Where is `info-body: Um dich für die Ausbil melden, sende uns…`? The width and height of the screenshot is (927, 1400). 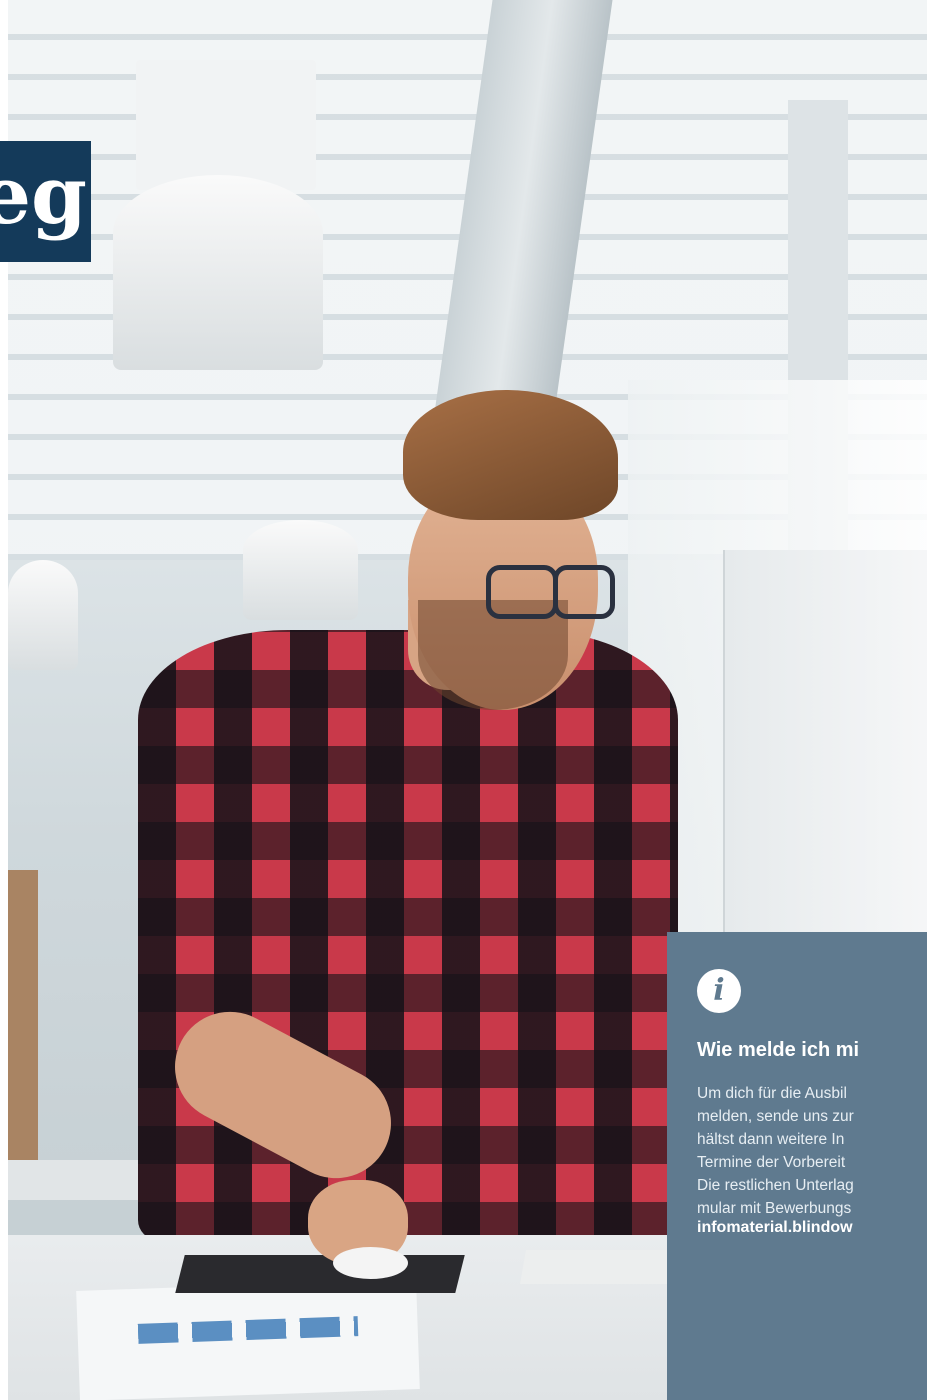
info-body: Um dich für die Ausbil melden, sende uns… is located at coordinates (812, 1151).